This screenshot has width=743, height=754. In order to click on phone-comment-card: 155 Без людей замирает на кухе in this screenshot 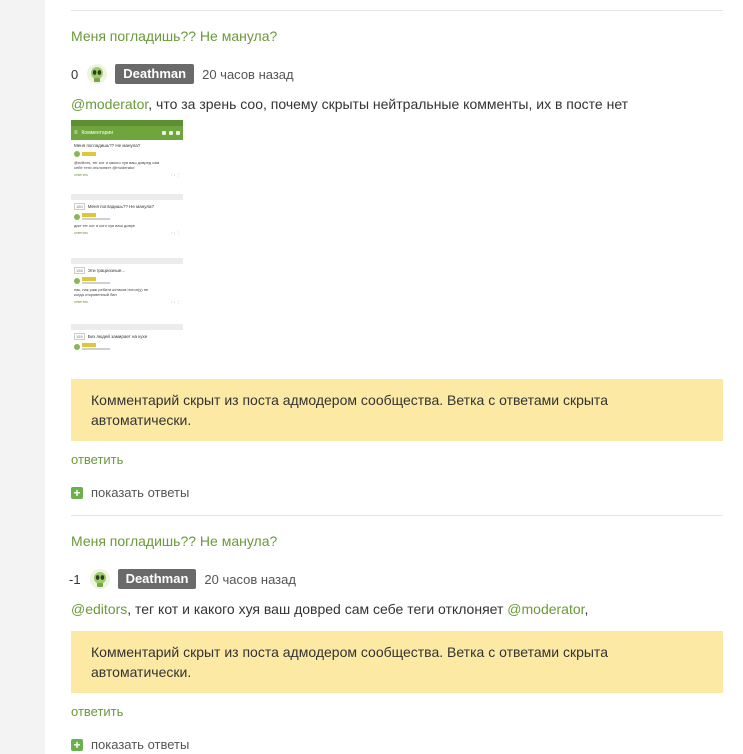, I will do `click(127, 351)`.